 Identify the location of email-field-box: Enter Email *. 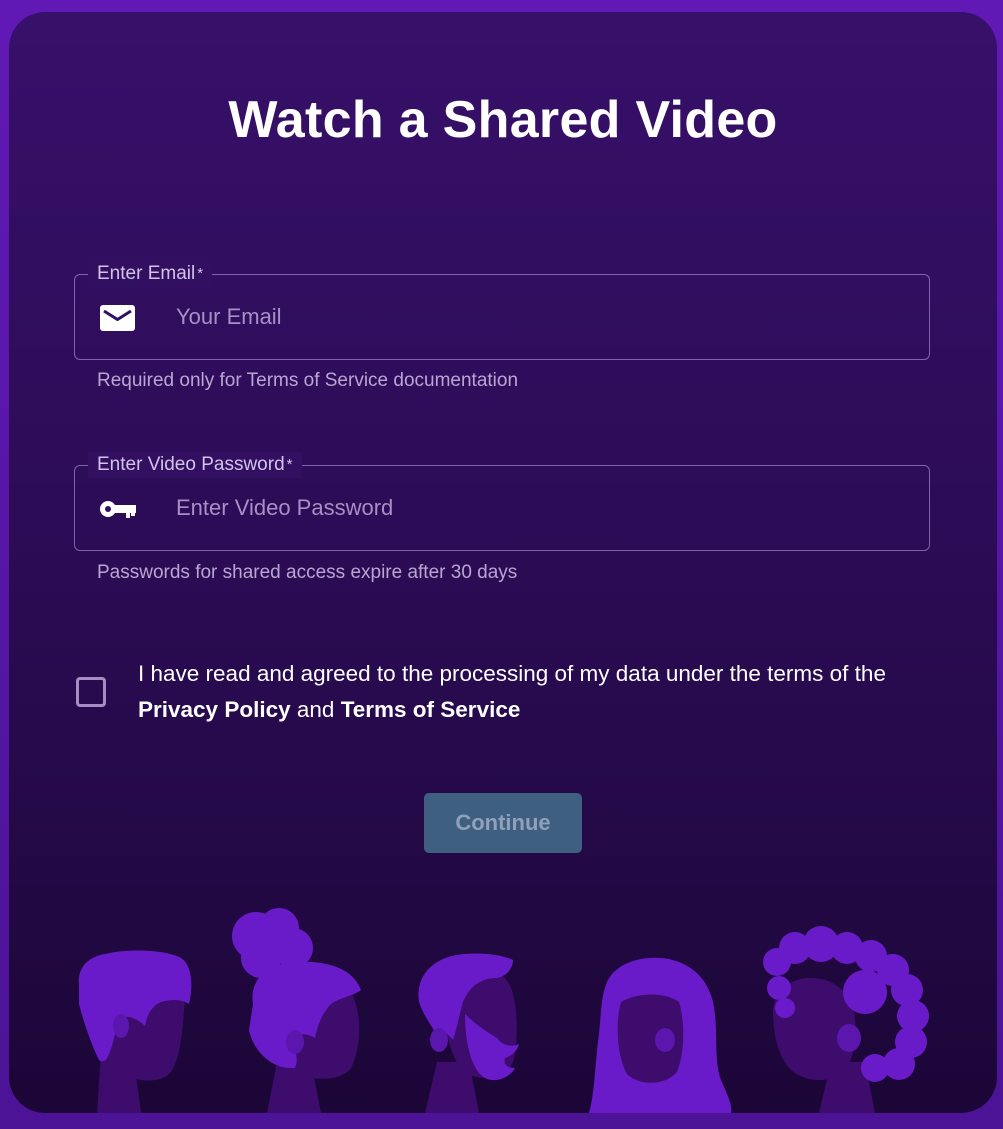
(502, 310).